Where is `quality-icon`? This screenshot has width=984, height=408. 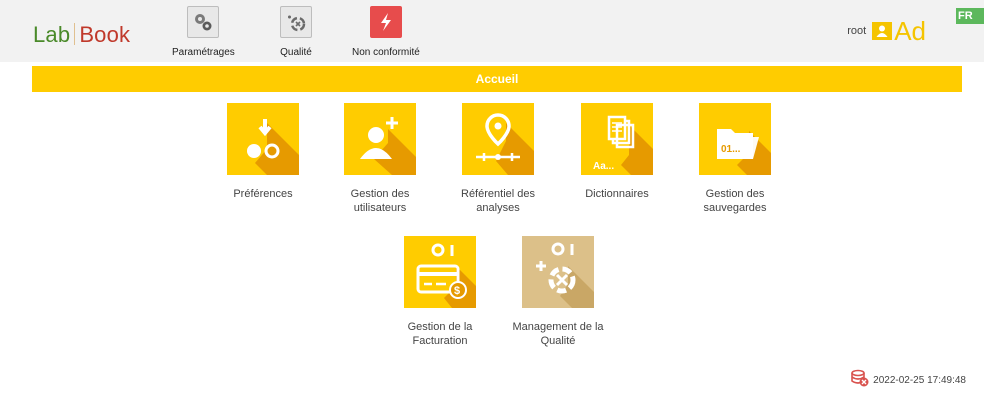 quality-icon is located at coordinates (296, 22).